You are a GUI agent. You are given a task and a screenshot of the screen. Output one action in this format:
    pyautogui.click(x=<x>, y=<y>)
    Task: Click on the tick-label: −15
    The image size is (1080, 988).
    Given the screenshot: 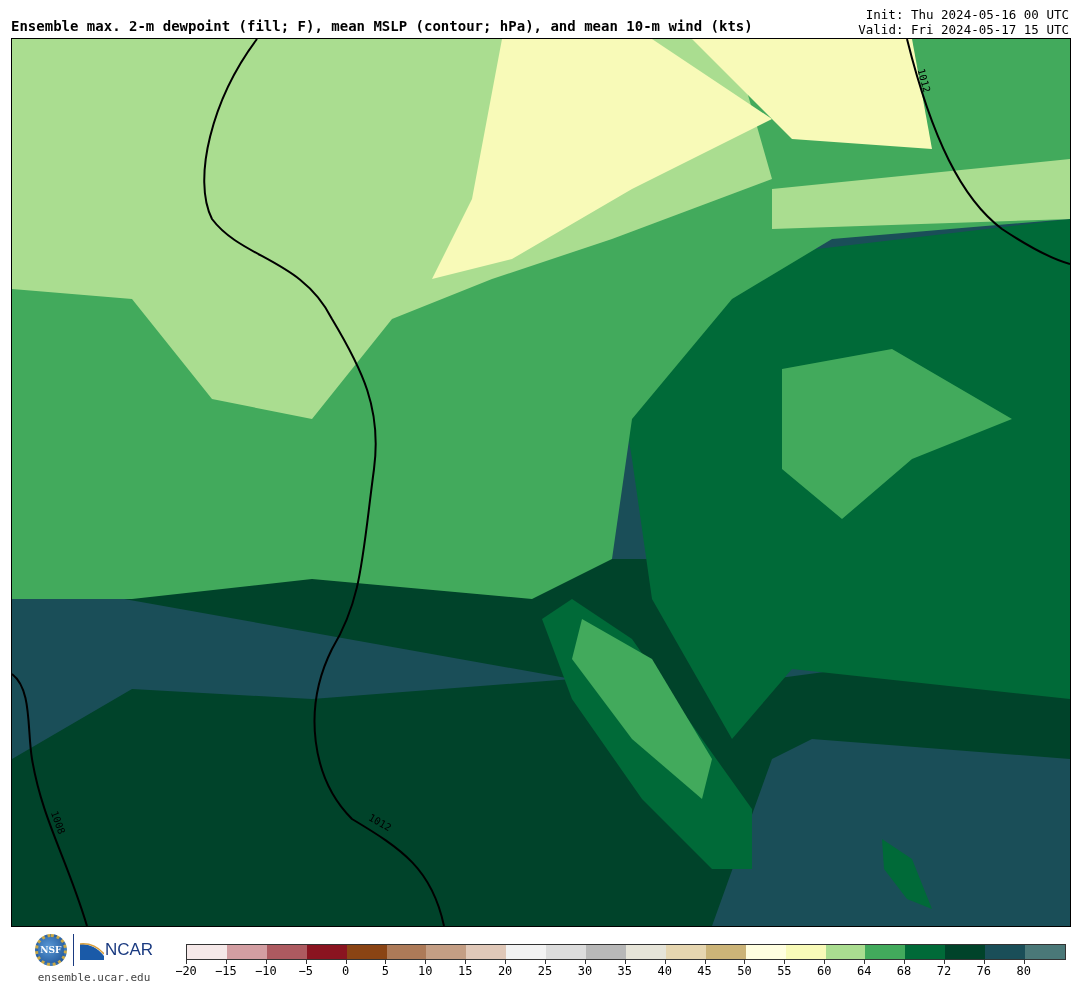 What is the action you would take?
    pyautogui.click(x=226, y=971)
    